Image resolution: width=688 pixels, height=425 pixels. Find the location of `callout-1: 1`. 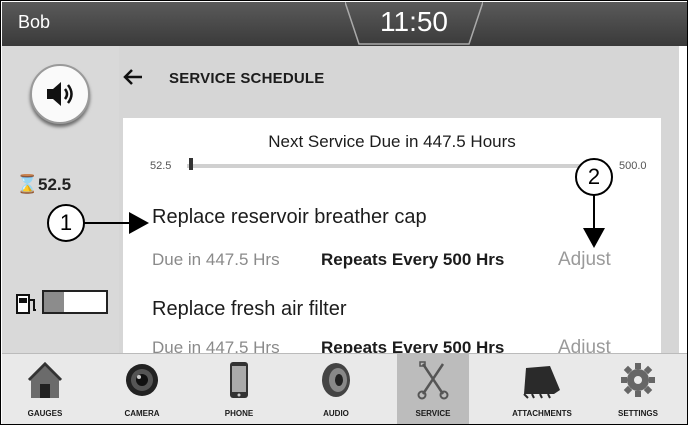

callout-1: 1 is located at coordinates (66, 223).